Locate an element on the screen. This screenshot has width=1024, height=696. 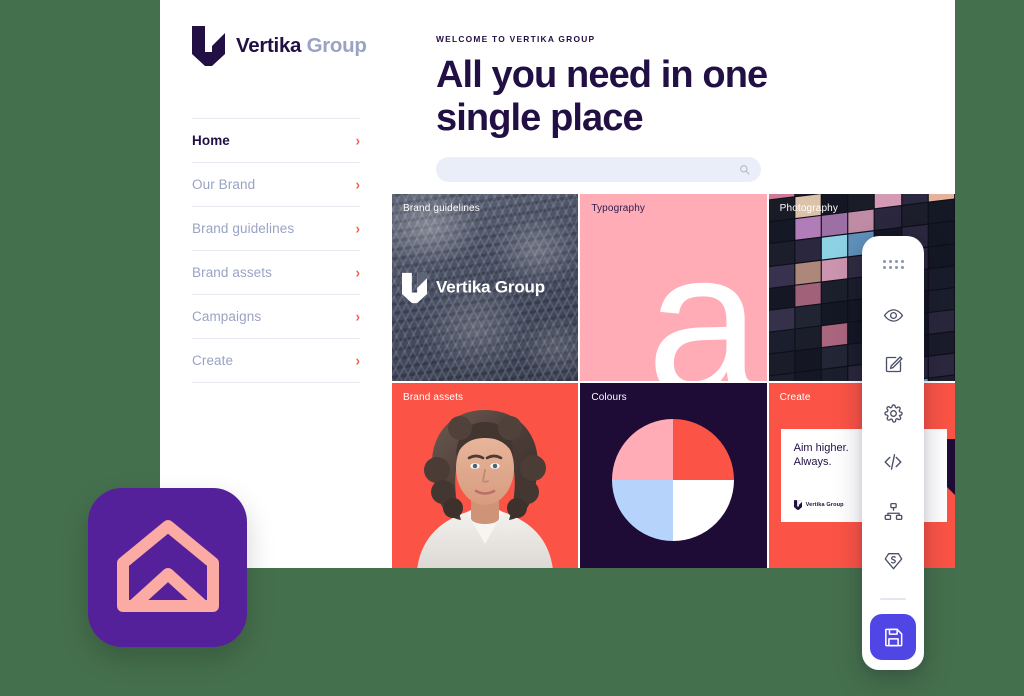
typography-specimen-glyph: a is located at coordinates (703, 294).